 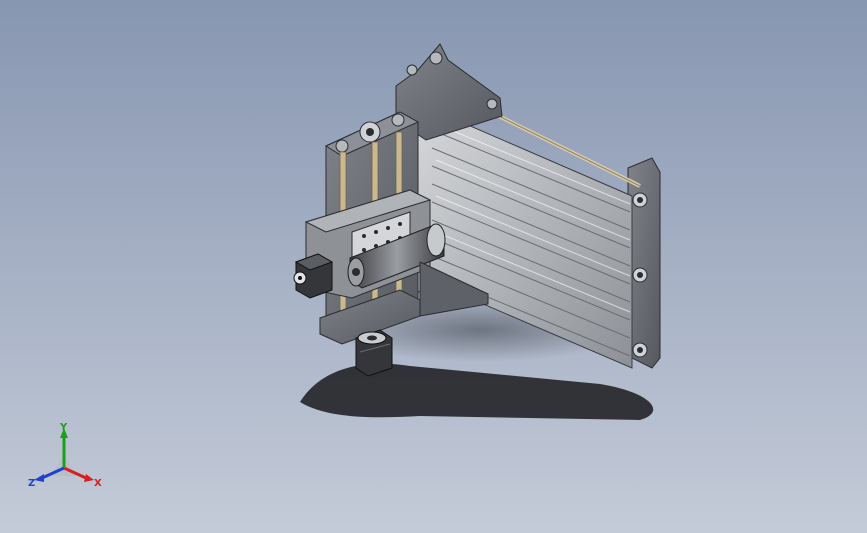 I want to click on bottom-stepper-motor, so click(x=374, y=353).